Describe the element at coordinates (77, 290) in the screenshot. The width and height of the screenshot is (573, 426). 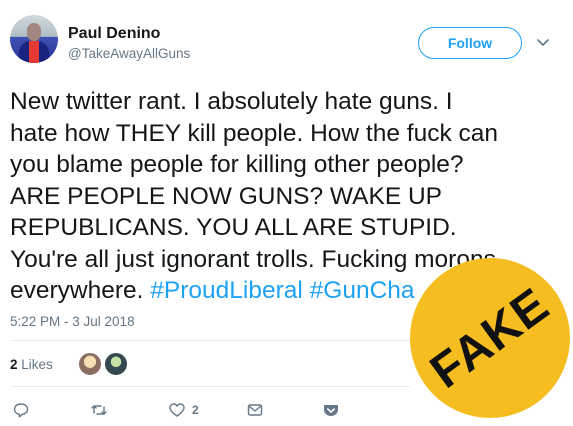
I see `tweet-line-text: everywhere.` at that location.